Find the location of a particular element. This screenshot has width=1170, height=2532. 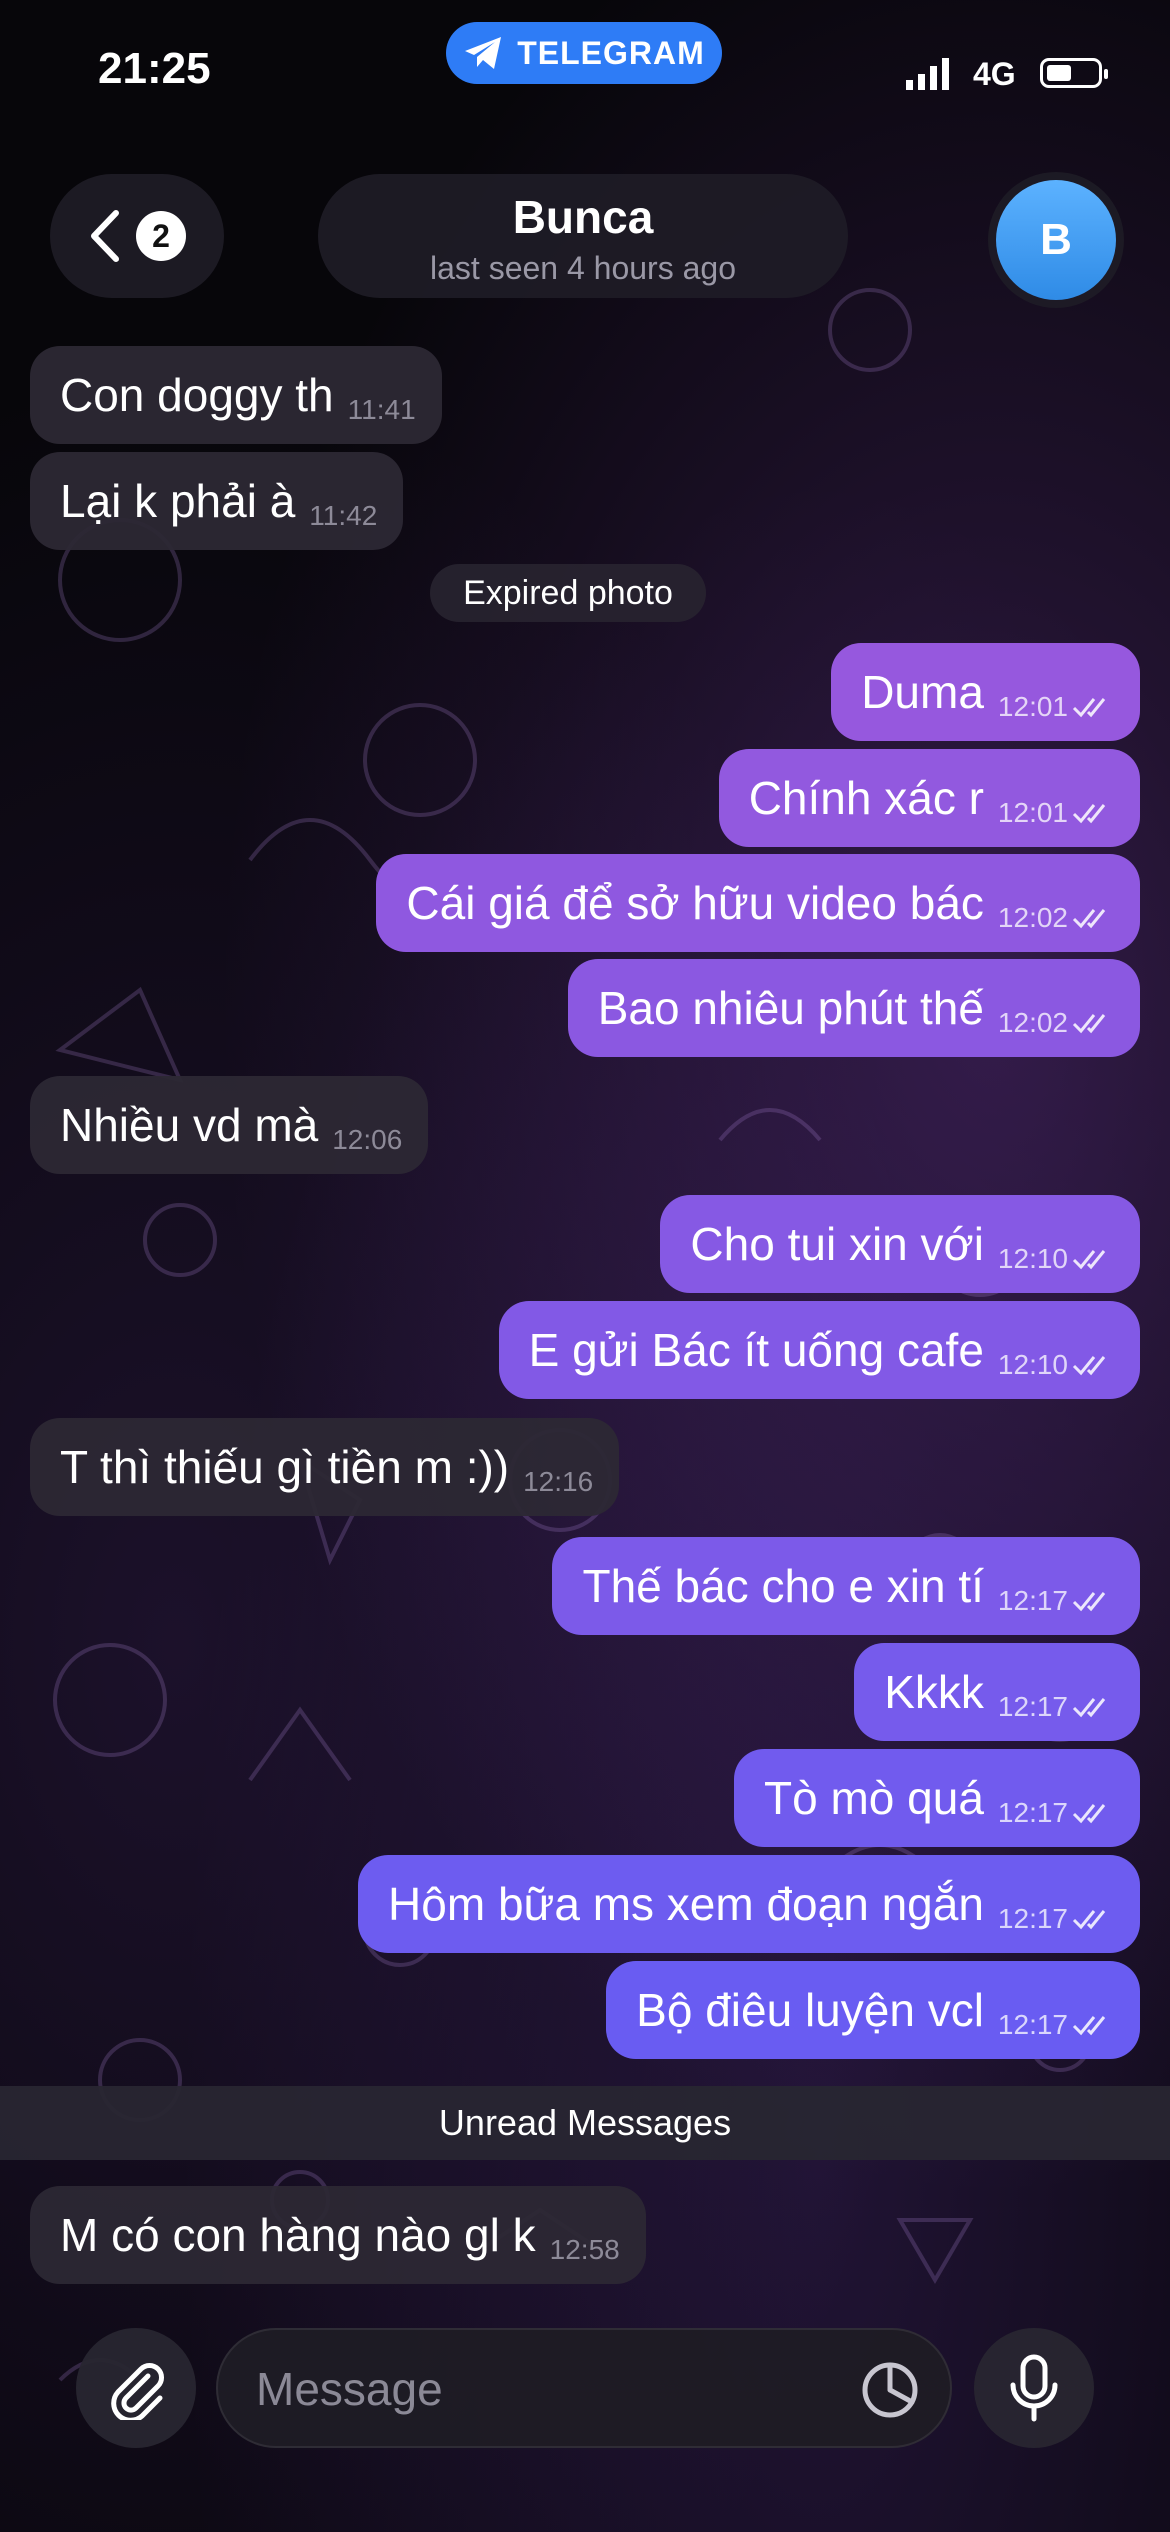

sticker-icon is located at coordinates (890, 2390).